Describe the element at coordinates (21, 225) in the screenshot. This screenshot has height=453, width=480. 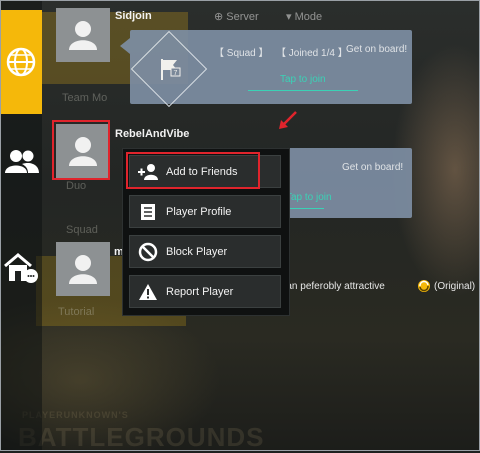
I see `left-nav` at that location.